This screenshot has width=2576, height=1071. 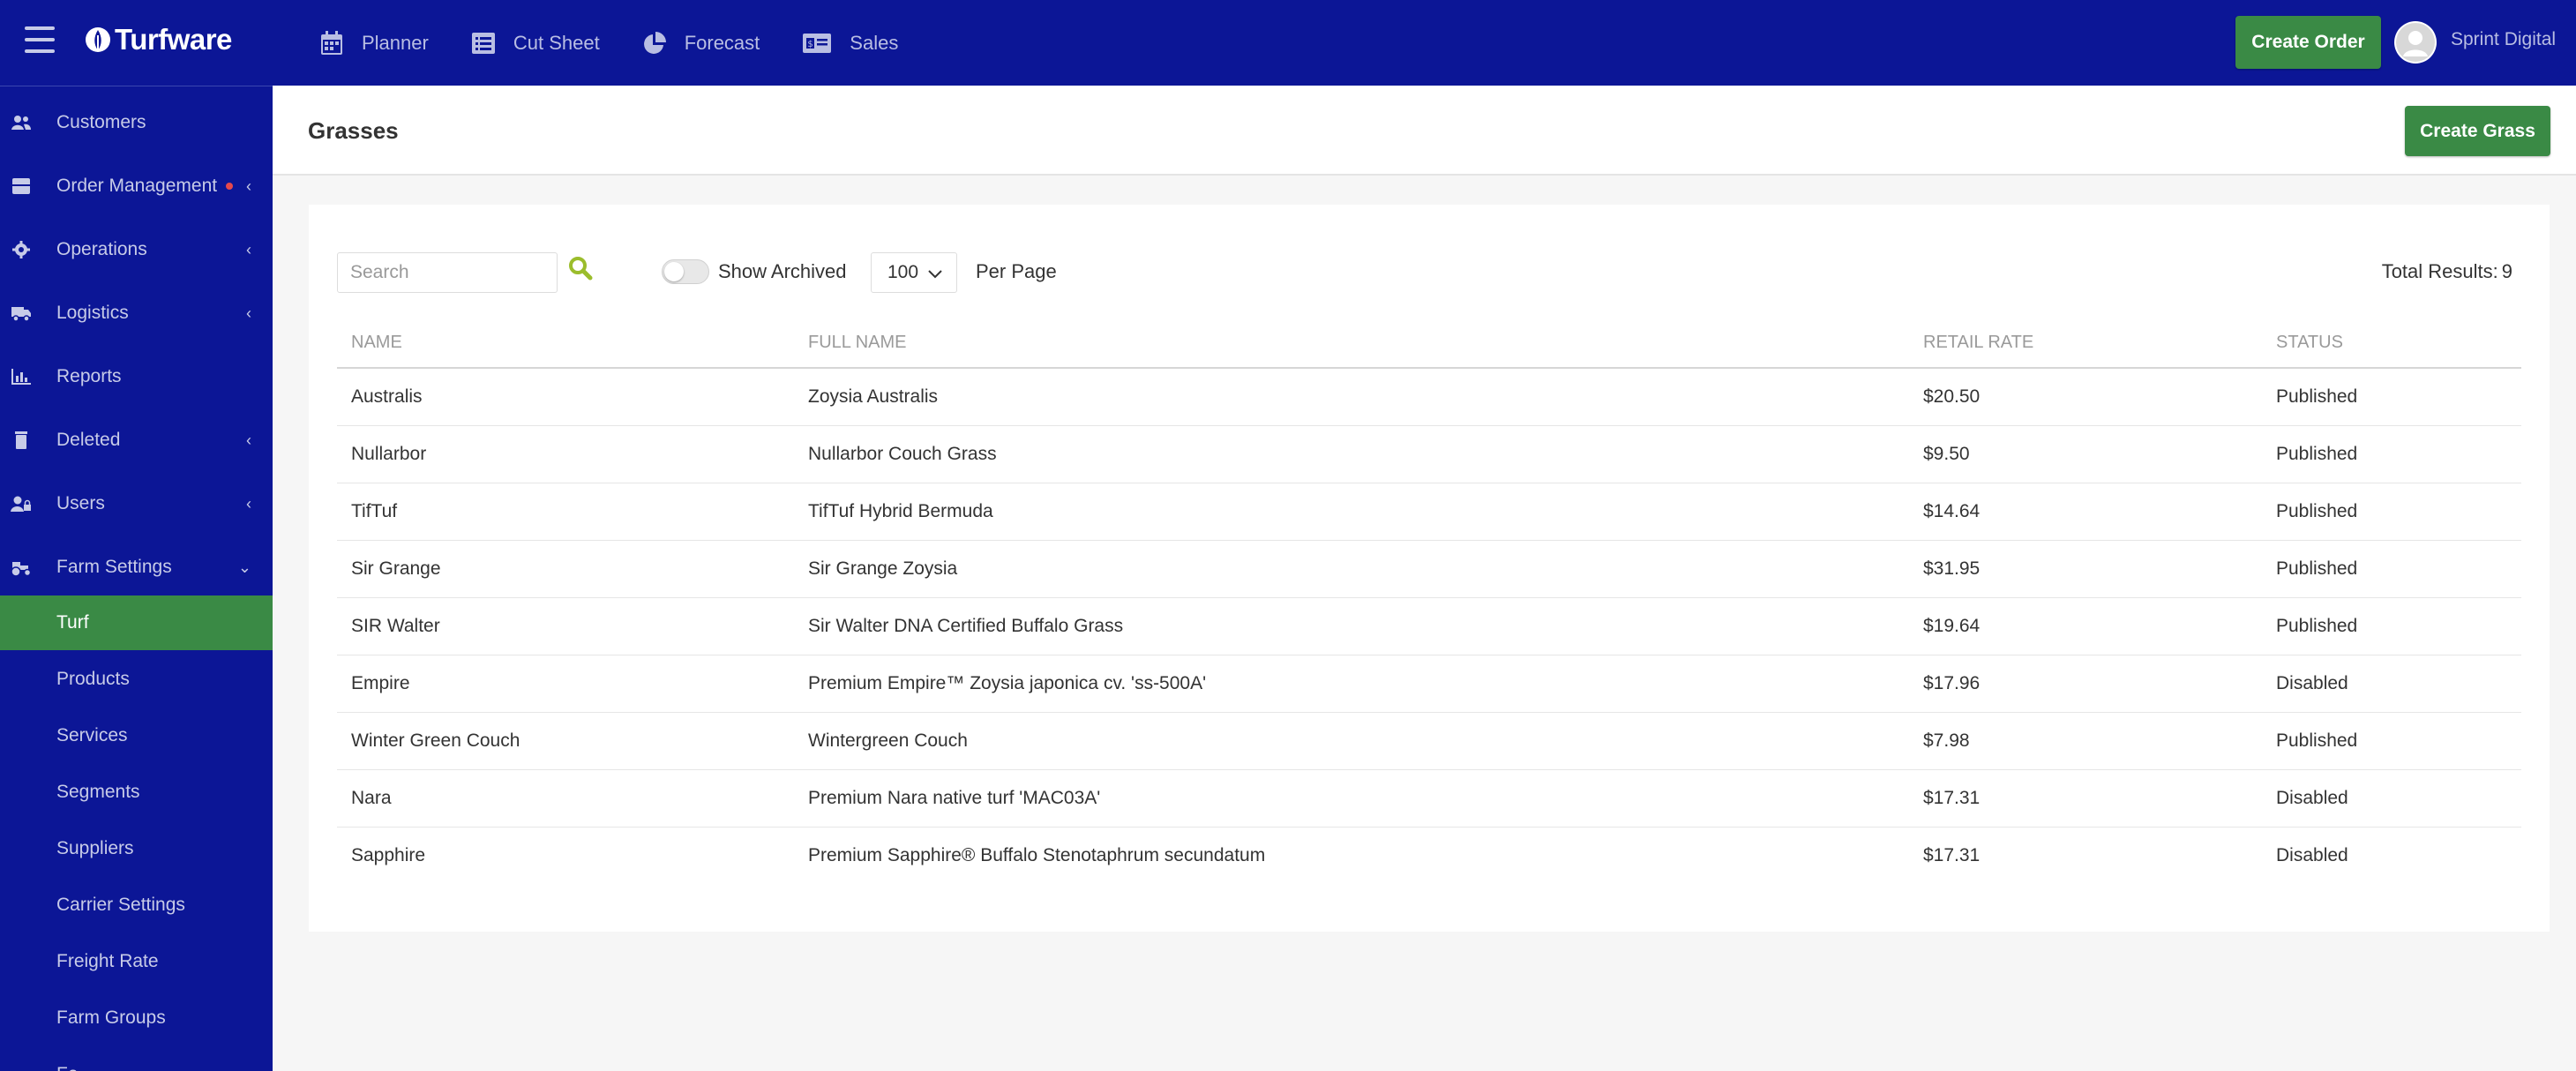 What do you see at coordinates (102, 249) in the screenshot?
I see `sidebar-item-label: Operations` at bounding box center [102, 249].